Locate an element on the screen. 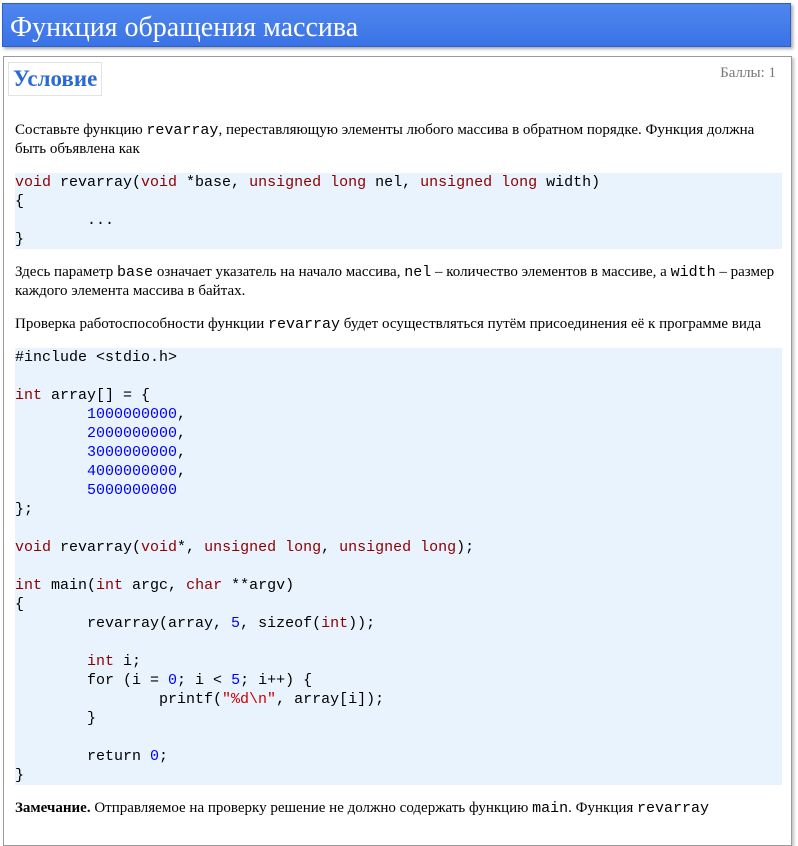 This screenshot has width=798, height=846. condition-label: Условие is located at coordinates (55, 78).